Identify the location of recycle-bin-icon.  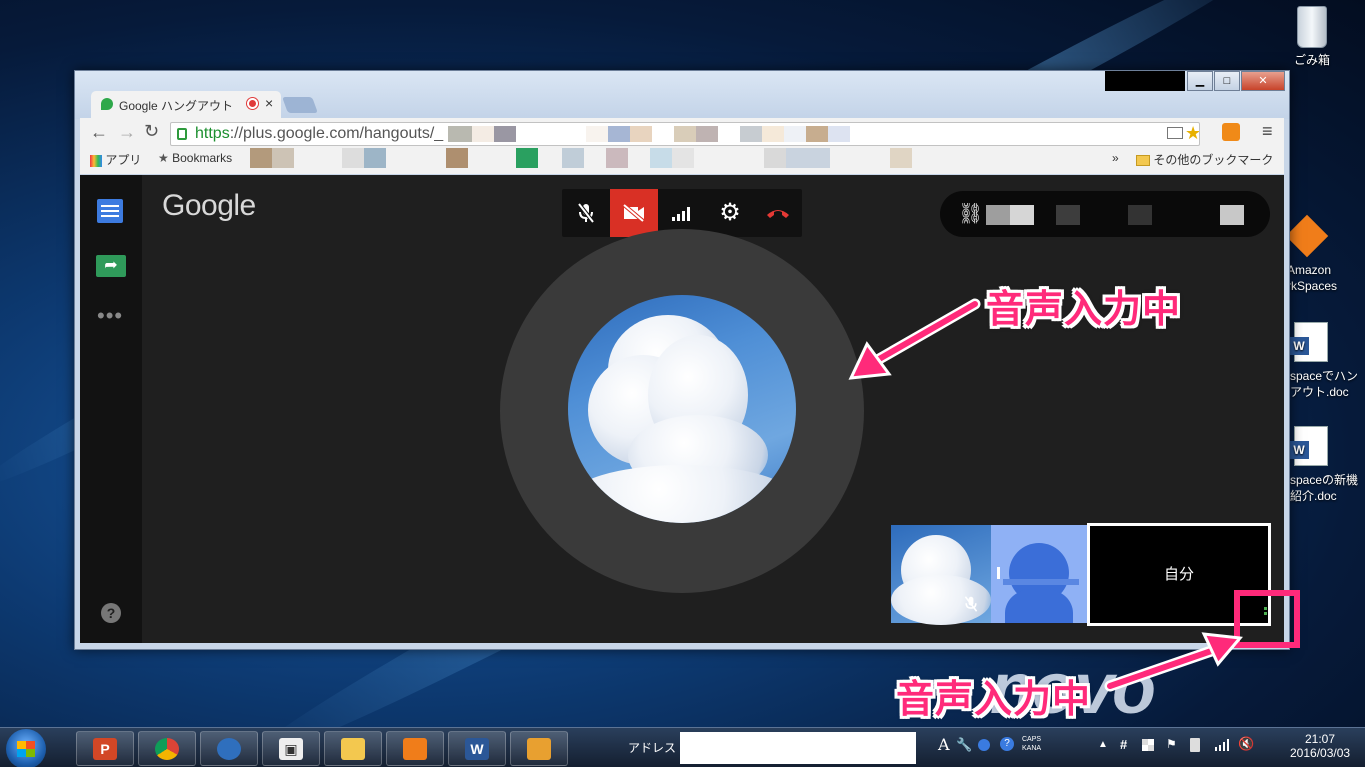
(1312, 27).